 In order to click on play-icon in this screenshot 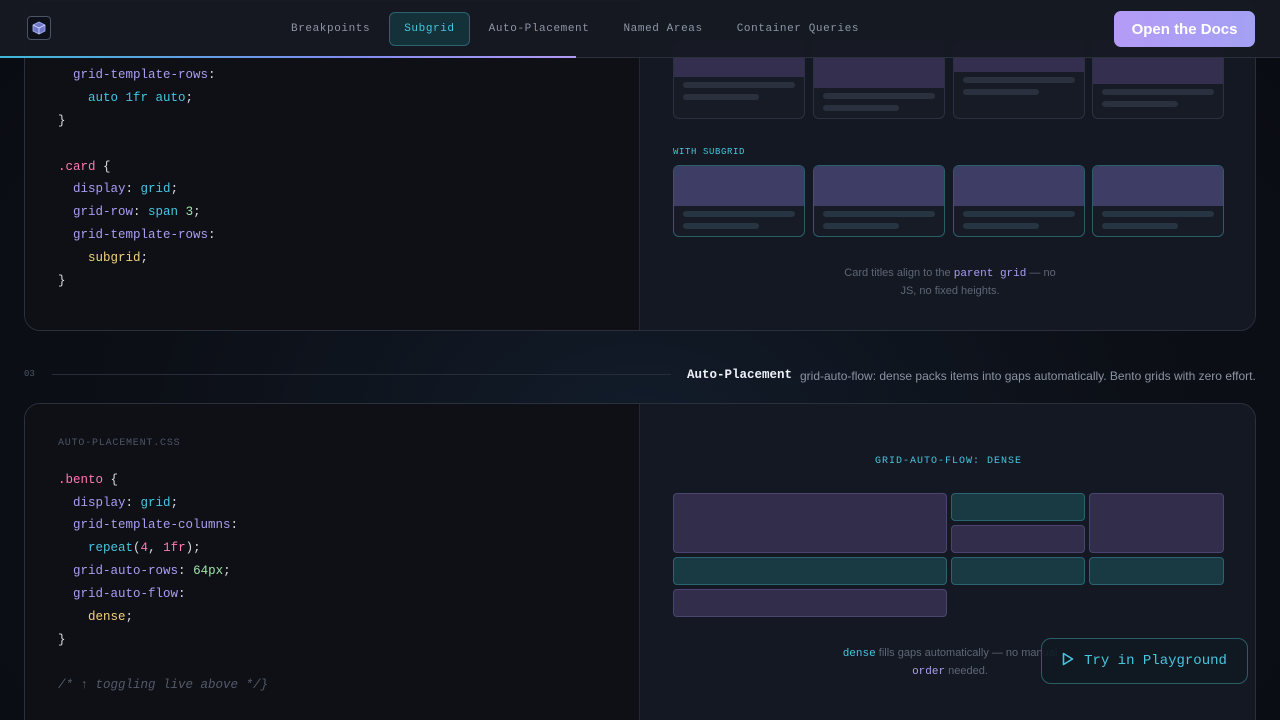, I will do `click(1068, 661)`.